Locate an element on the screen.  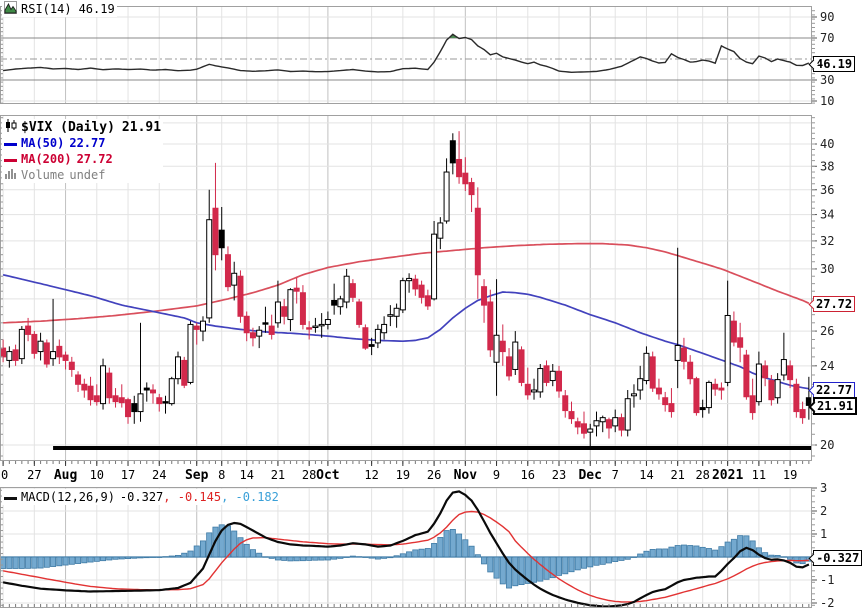
ma200-value-callout: 27.72 is located at coordinates (834, 304).